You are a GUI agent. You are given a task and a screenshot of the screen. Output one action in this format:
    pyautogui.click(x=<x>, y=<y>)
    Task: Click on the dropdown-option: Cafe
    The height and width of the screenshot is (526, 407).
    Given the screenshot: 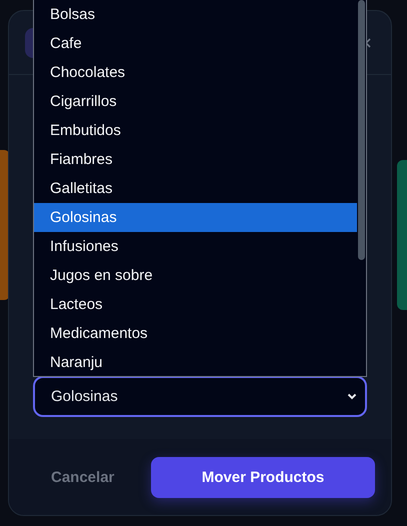 What is the action you would take?
    pyautogui.click(x=195, y=43)
    